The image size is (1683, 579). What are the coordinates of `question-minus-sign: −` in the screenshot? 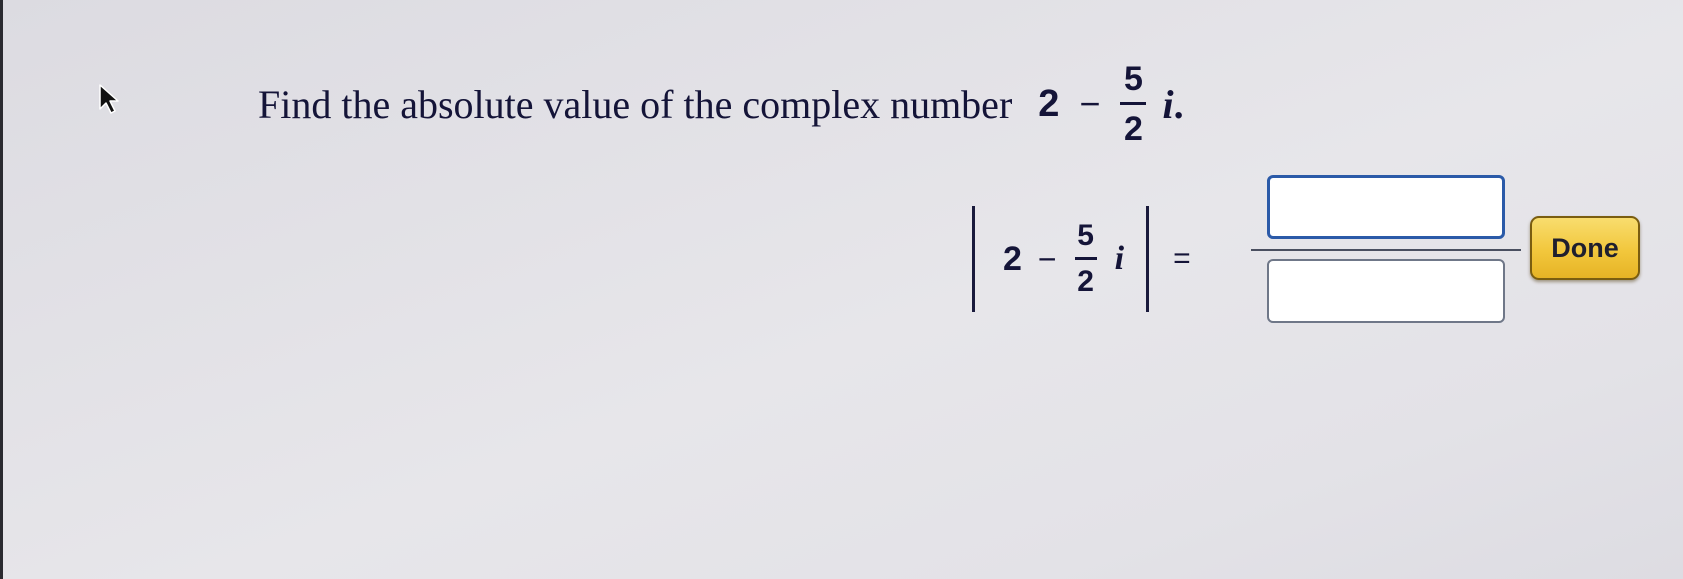 It's located at (1090, 103).